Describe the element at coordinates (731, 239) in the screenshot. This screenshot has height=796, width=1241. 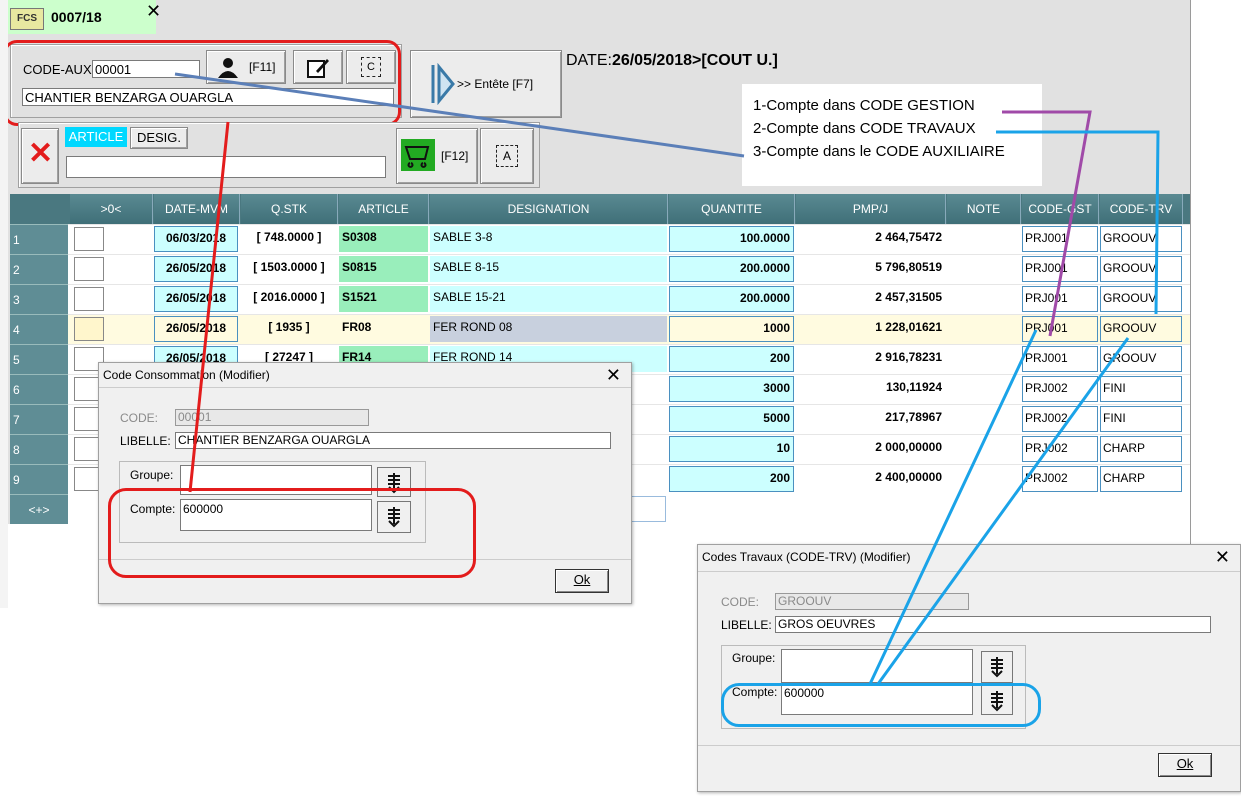
I see `quantite-cell: 100.0000` at that location.